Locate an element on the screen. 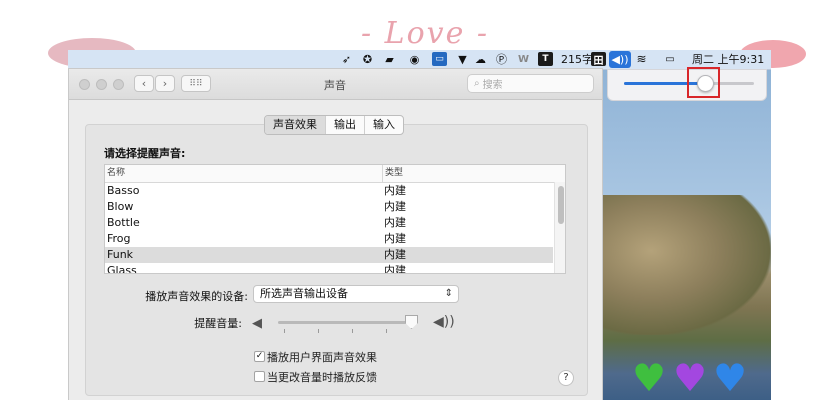 The image size is (837, 400). screen-icon: ▭ is located at coordinates (439, 59).